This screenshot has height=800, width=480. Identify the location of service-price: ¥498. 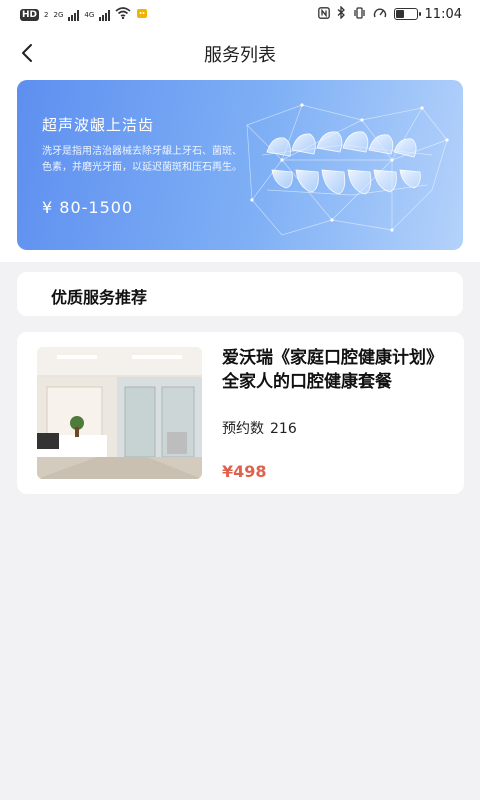
(244, 471).